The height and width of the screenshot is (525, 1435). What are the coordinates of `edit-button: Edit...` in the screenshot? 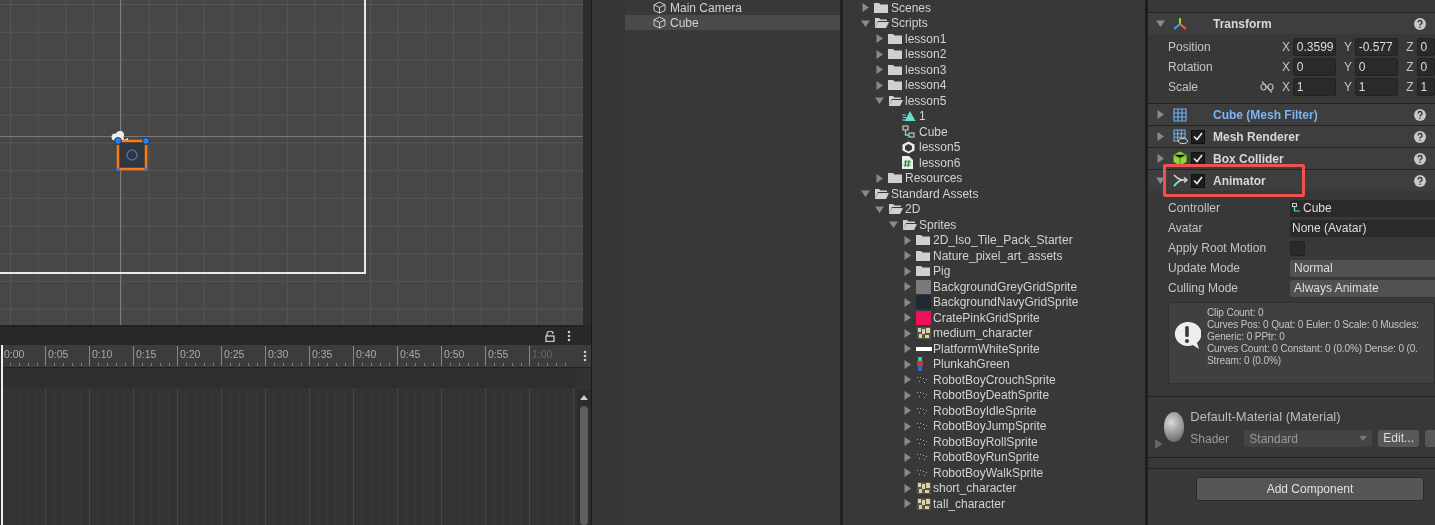 It's located at (1398, 438).